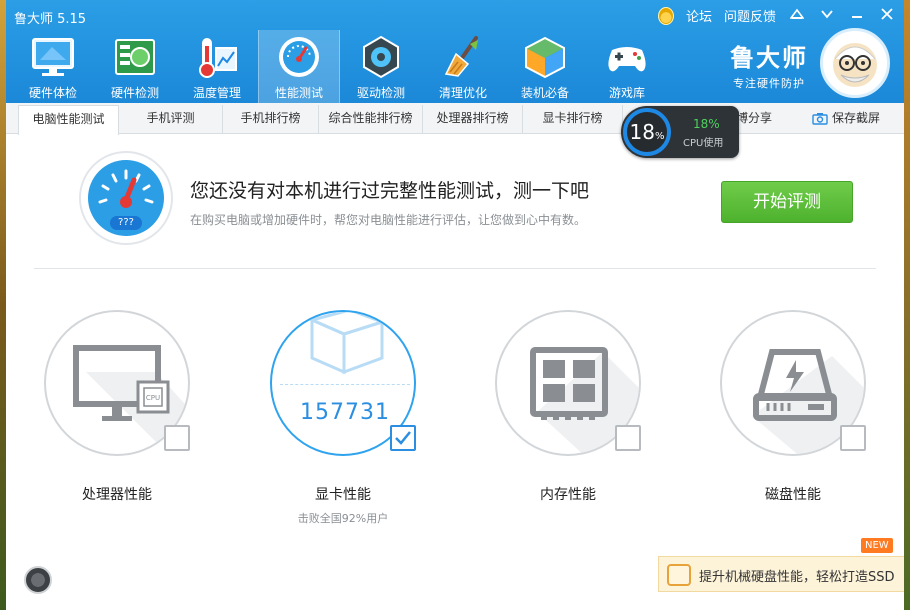 This screenshot has width=910, height=610. Describe the element at coordinates (628, 438) in the screenshot. I see `memory-test-checkbox` at that location.